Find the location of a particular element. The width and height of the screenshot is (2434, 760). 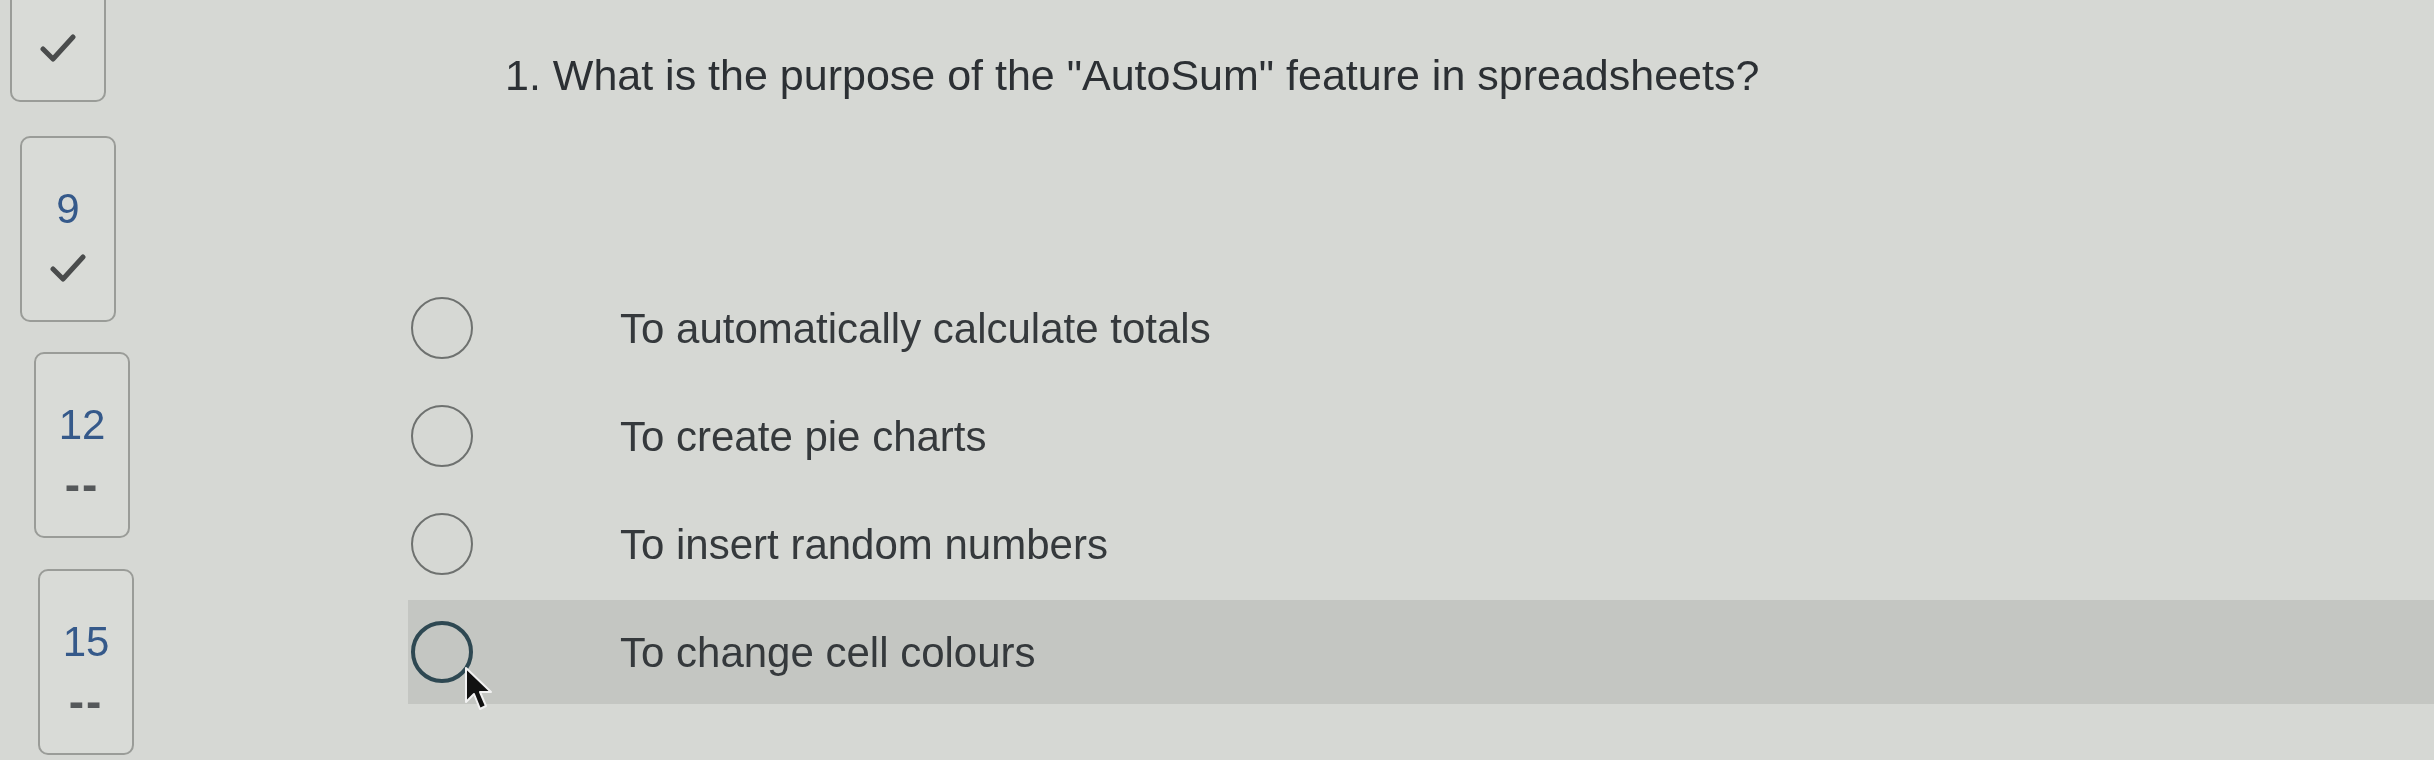

question-nav-card: 12 -- is located at coordinates (82, 445).